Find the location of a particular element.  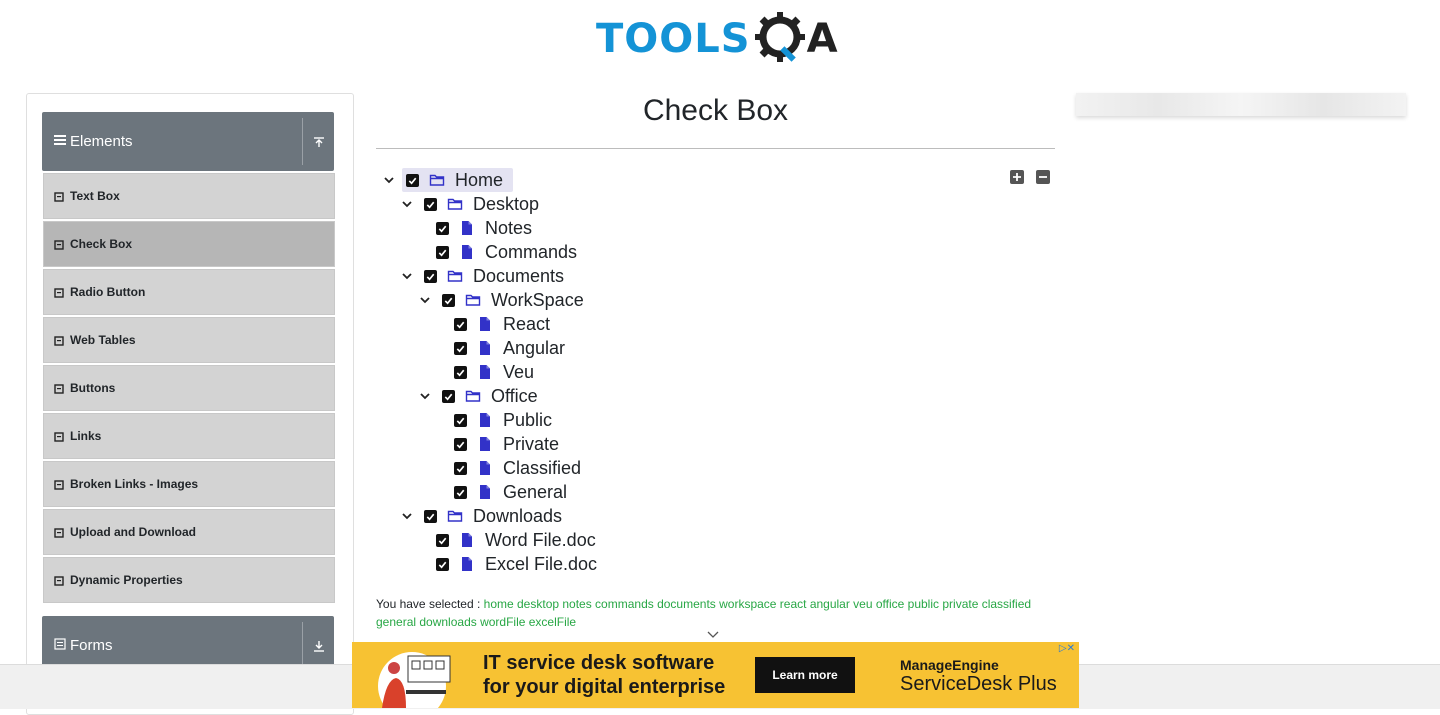

tree-label: React is located at coordinates (526, 324).